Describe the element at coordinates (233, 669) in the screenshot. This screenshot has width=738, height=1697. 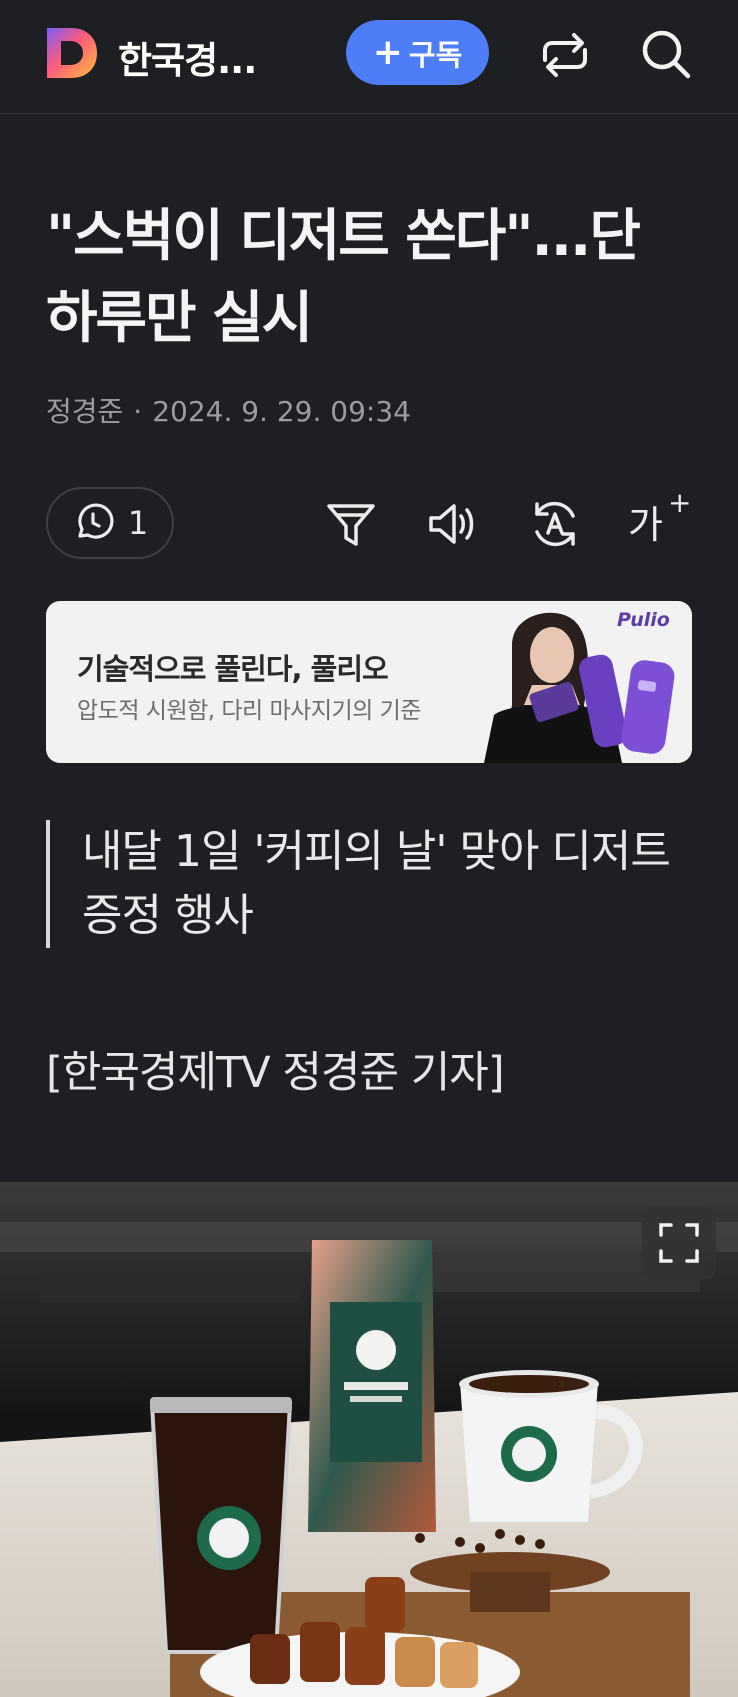
I see `ad-title: 기술적으로 풀린다, 풀리오` at that location.